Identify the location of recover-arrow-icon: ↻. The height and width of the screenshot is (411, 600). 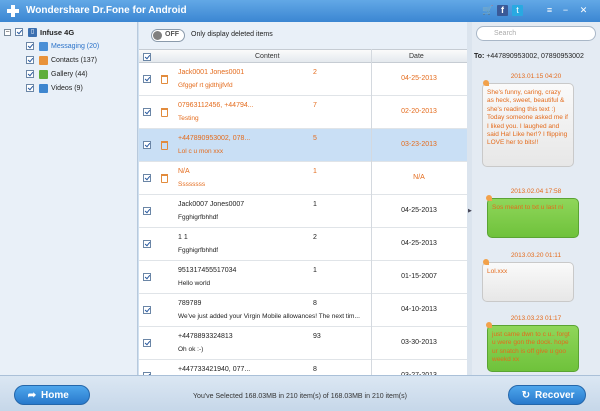
(526, 395).